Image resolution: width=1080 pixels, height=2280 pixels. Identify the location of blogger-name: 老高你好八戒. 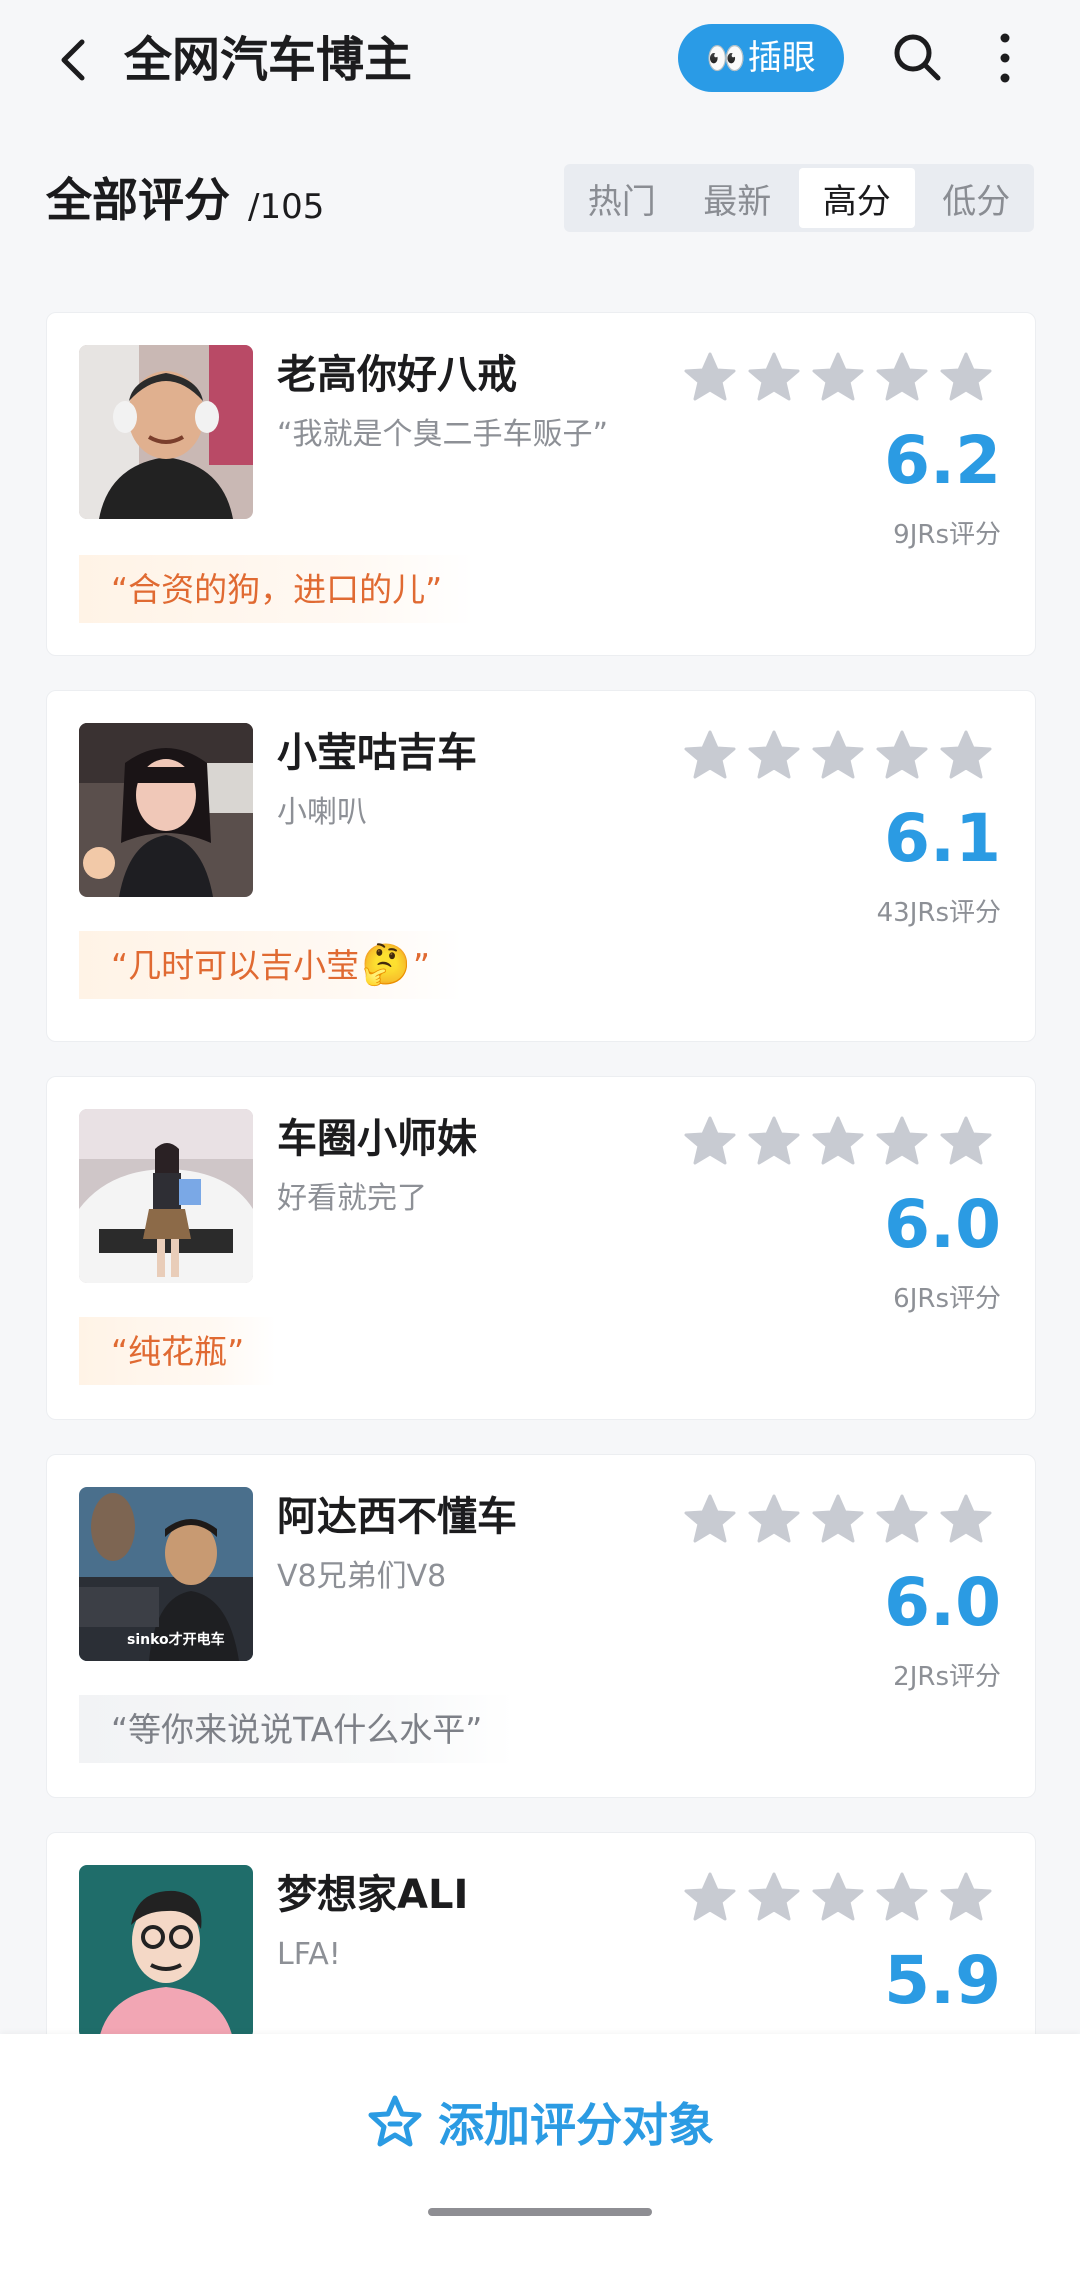
(397, 375).